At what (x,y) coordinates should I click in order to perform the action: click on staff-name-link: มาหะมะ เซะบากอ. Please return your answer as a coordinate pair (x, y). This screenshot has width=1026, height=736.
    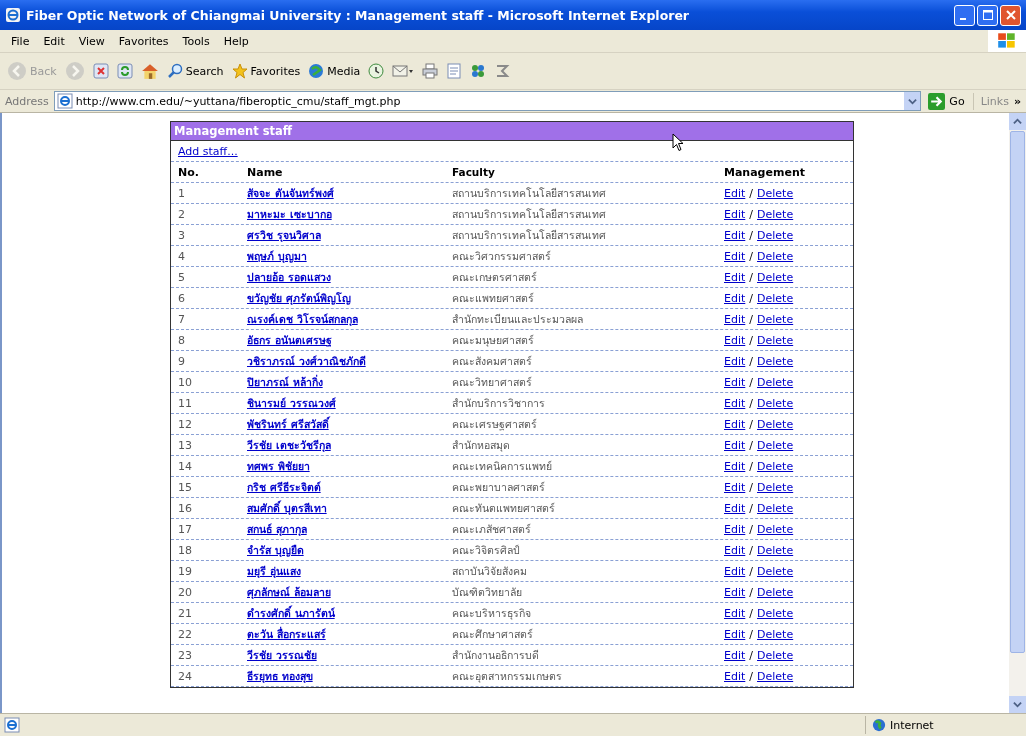
    Looking at the image, I should click on (289, 213).